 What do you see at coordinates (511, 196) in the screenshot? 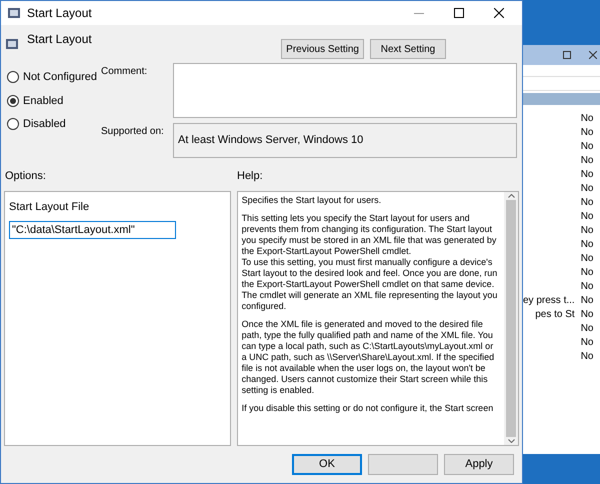
I see `scroll-up-icon` at bounding box center [511, 196].